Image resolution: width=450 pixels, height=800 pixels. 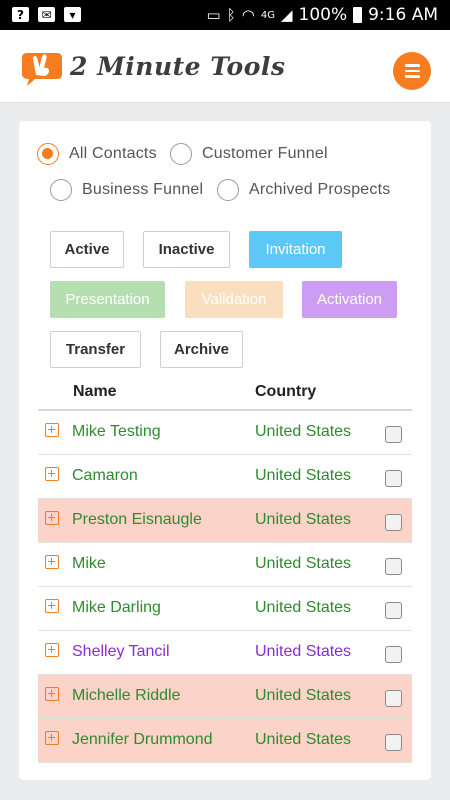 I want to click on app-header: 2 Minute Tools, so click(x=225, y=66).